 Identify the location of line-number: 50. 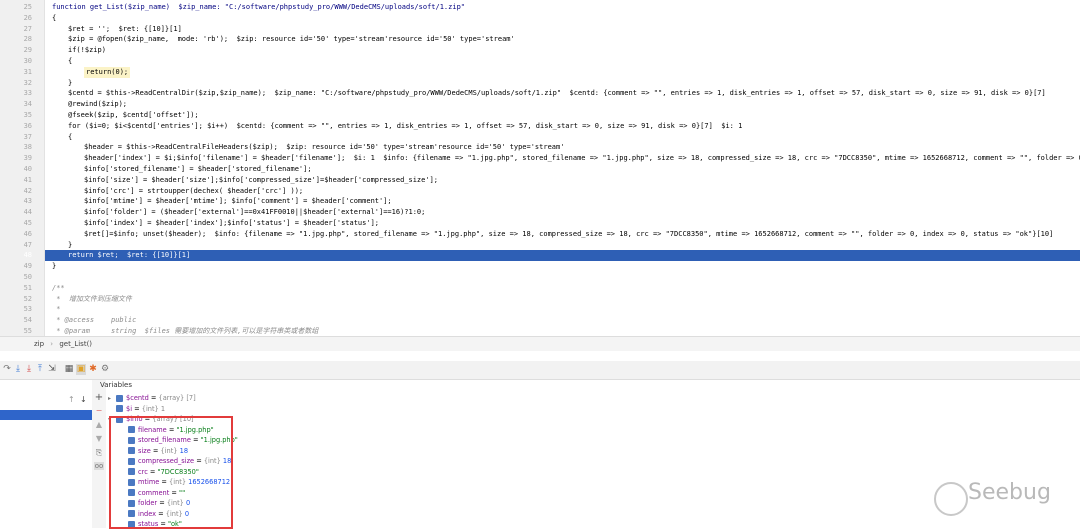
(16, 277).